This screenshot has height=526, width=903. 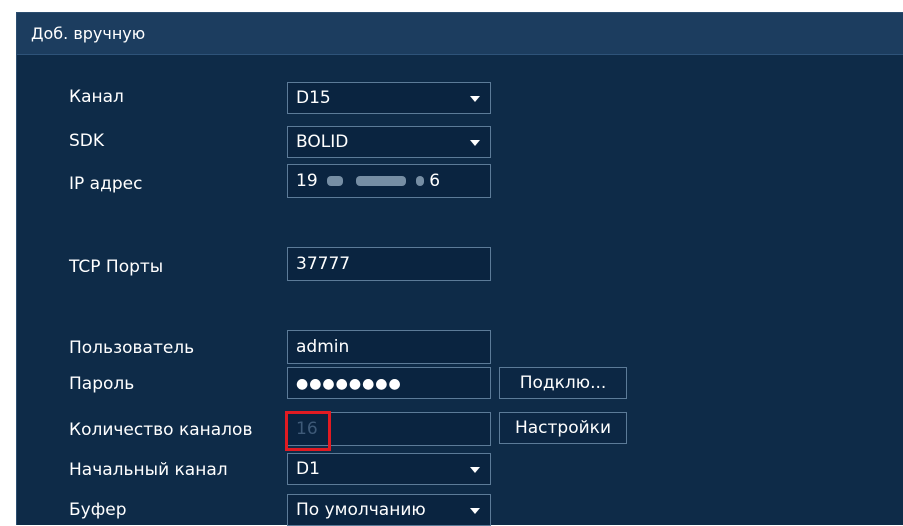 What do you see at coordinates (349, 384) in the screenshot?
I see `password-value: ●●●●●●●●` at bounding box center [349, 384].